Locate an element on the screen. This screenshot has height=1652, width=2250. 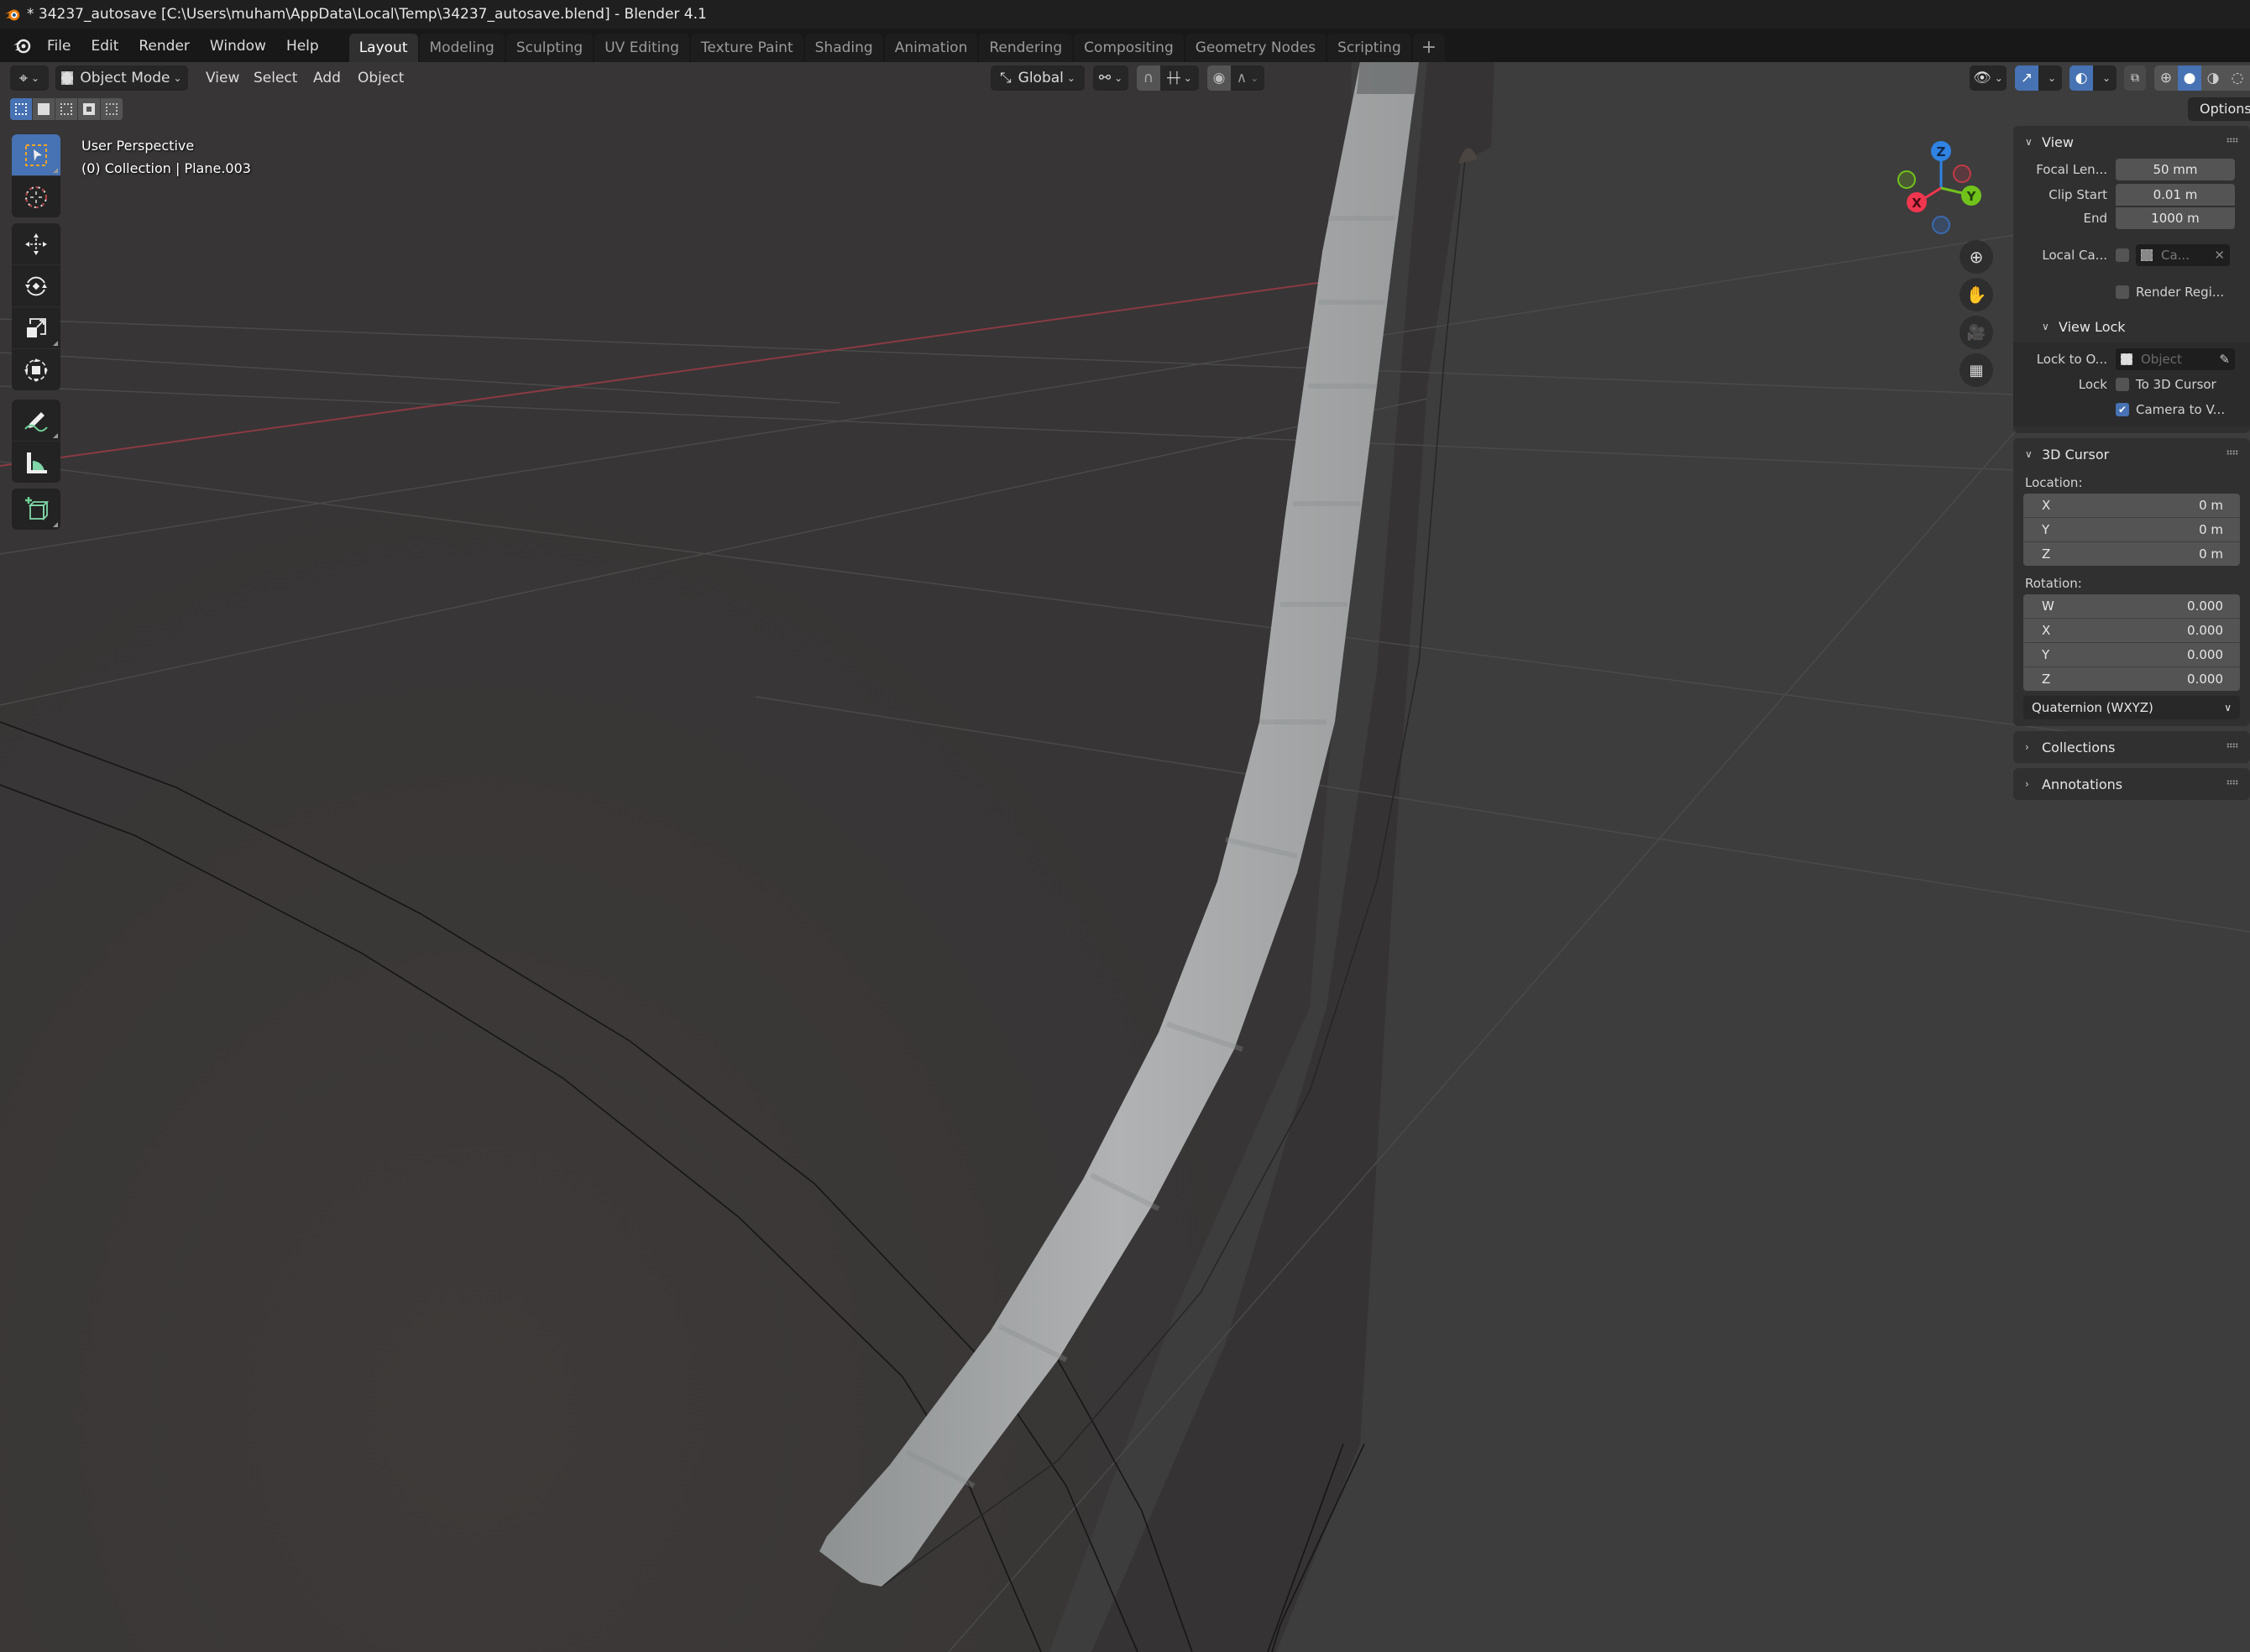
menu-select: Select is located at coordinates (275, 78).